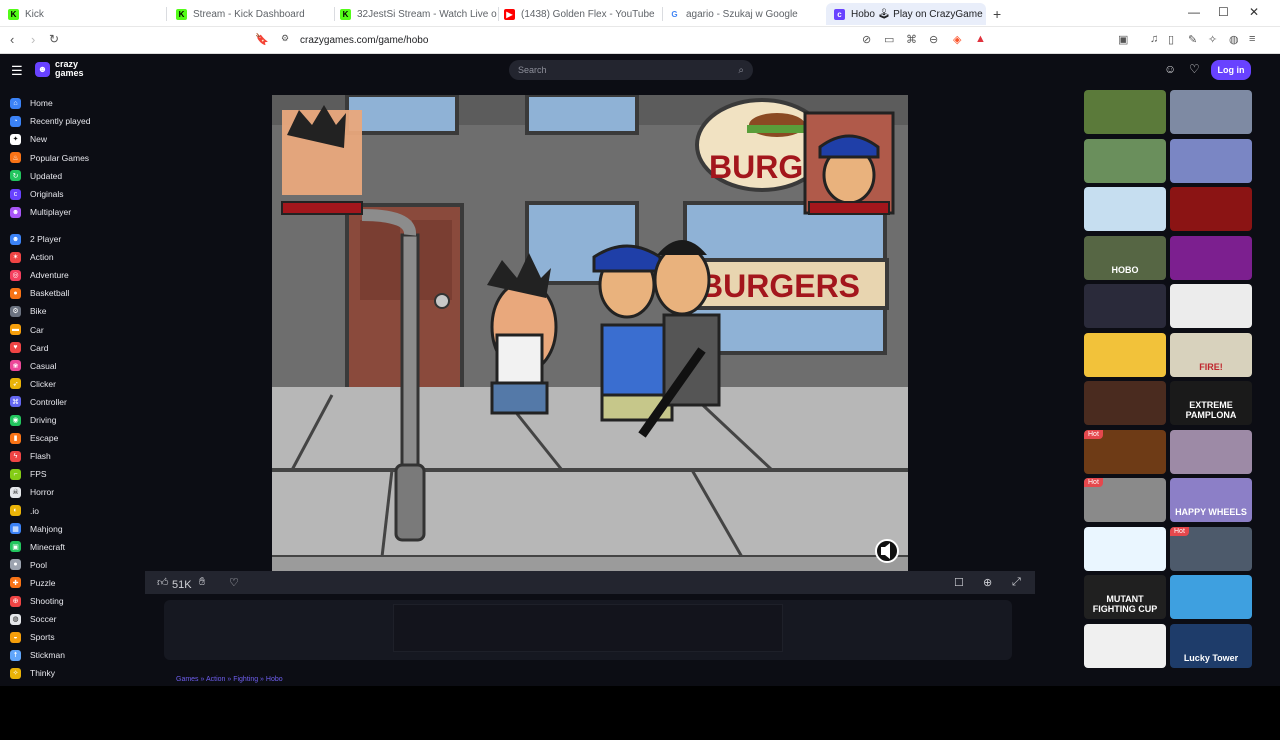 This screenshot has width=1280, height=740. I want to click on zoom-icon: ⊖, so click(933, 39).